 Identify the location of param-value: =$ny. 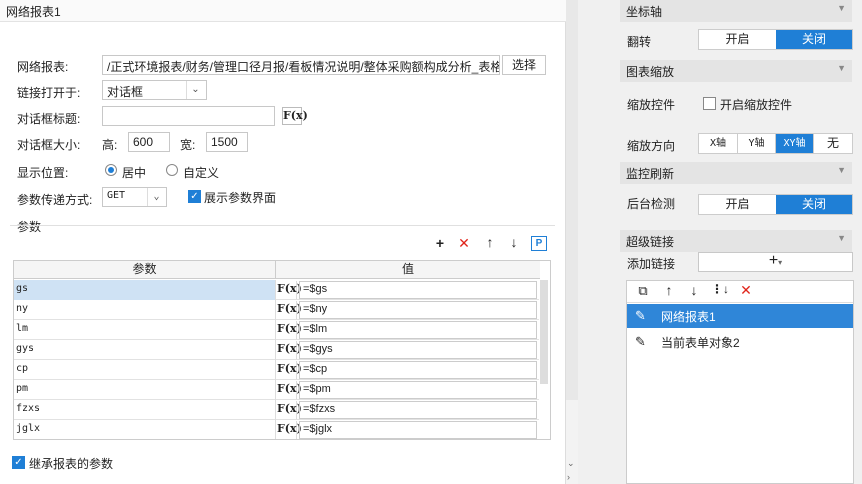
(418, 310).